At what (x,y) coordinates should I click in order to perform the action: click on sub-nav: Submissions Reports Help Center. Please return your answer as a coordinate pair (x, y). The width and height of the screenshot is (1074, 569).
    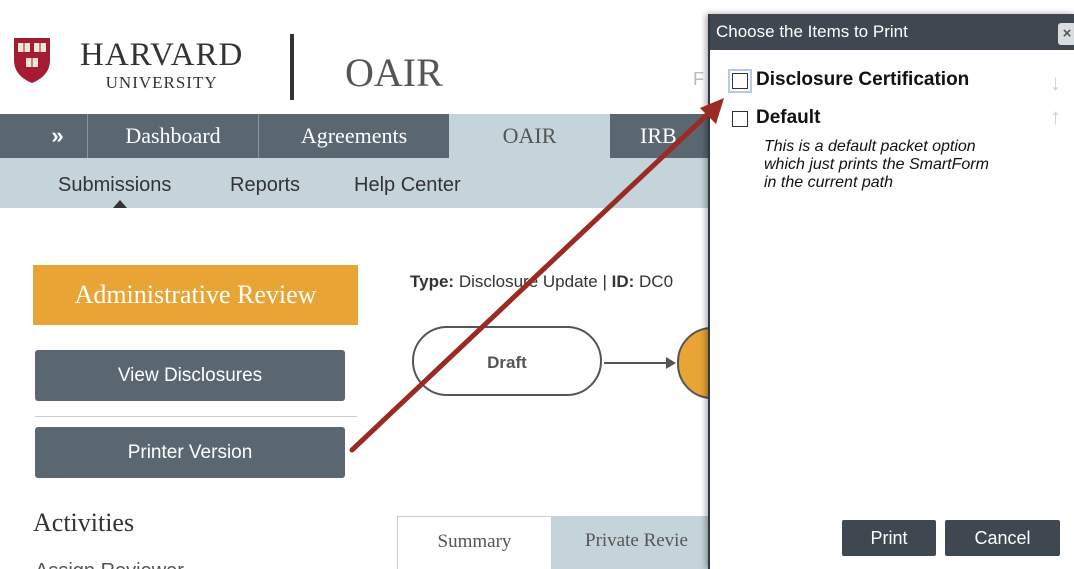
    Looking at the image, I should click on (355, 183).